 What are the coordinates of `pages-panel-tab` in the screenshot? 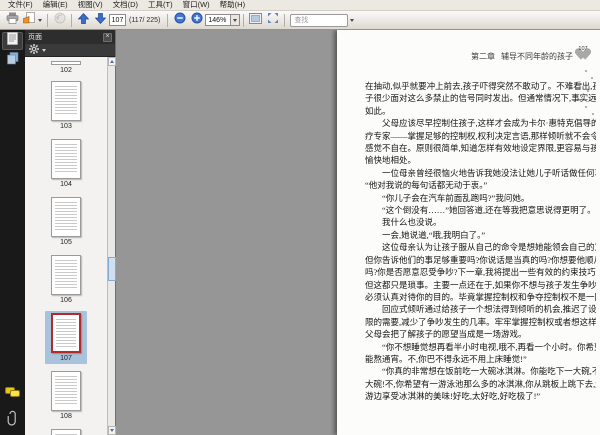 It's located at (12, 41).